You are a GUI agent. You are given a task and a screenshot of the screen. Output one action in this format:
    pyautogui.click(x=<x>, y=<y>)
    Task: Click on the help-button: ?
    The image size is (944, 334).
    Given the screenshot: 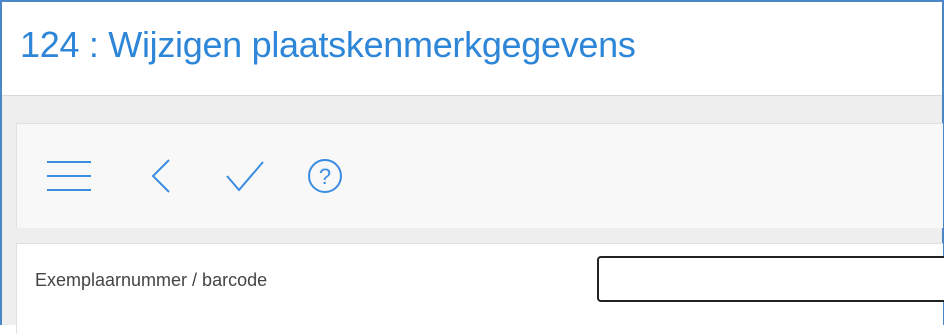 What is the action you would take?
    pyautogui.click(x=325, y=176)
    